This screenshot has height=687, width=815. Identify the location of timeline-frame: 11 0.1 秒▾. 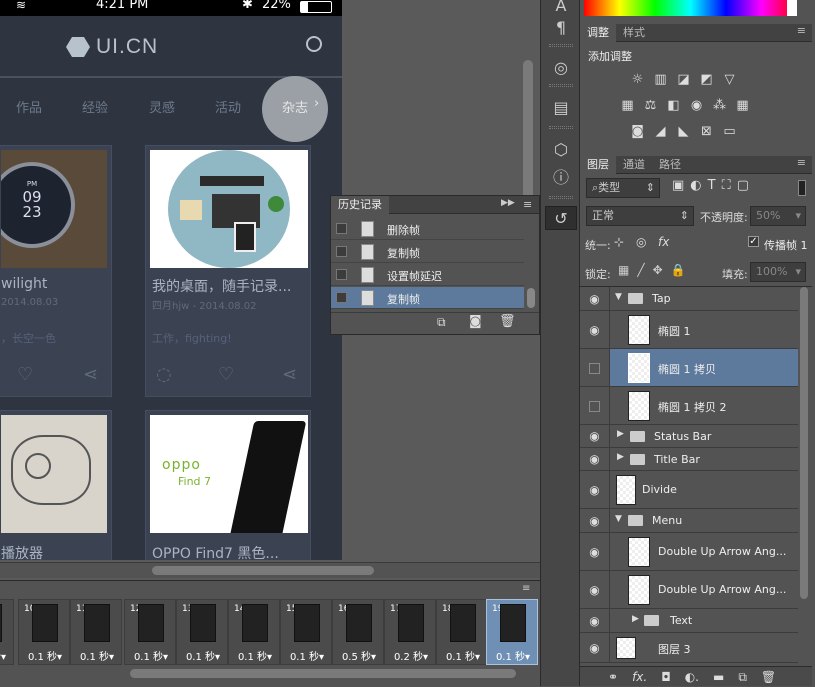
(96, 632).